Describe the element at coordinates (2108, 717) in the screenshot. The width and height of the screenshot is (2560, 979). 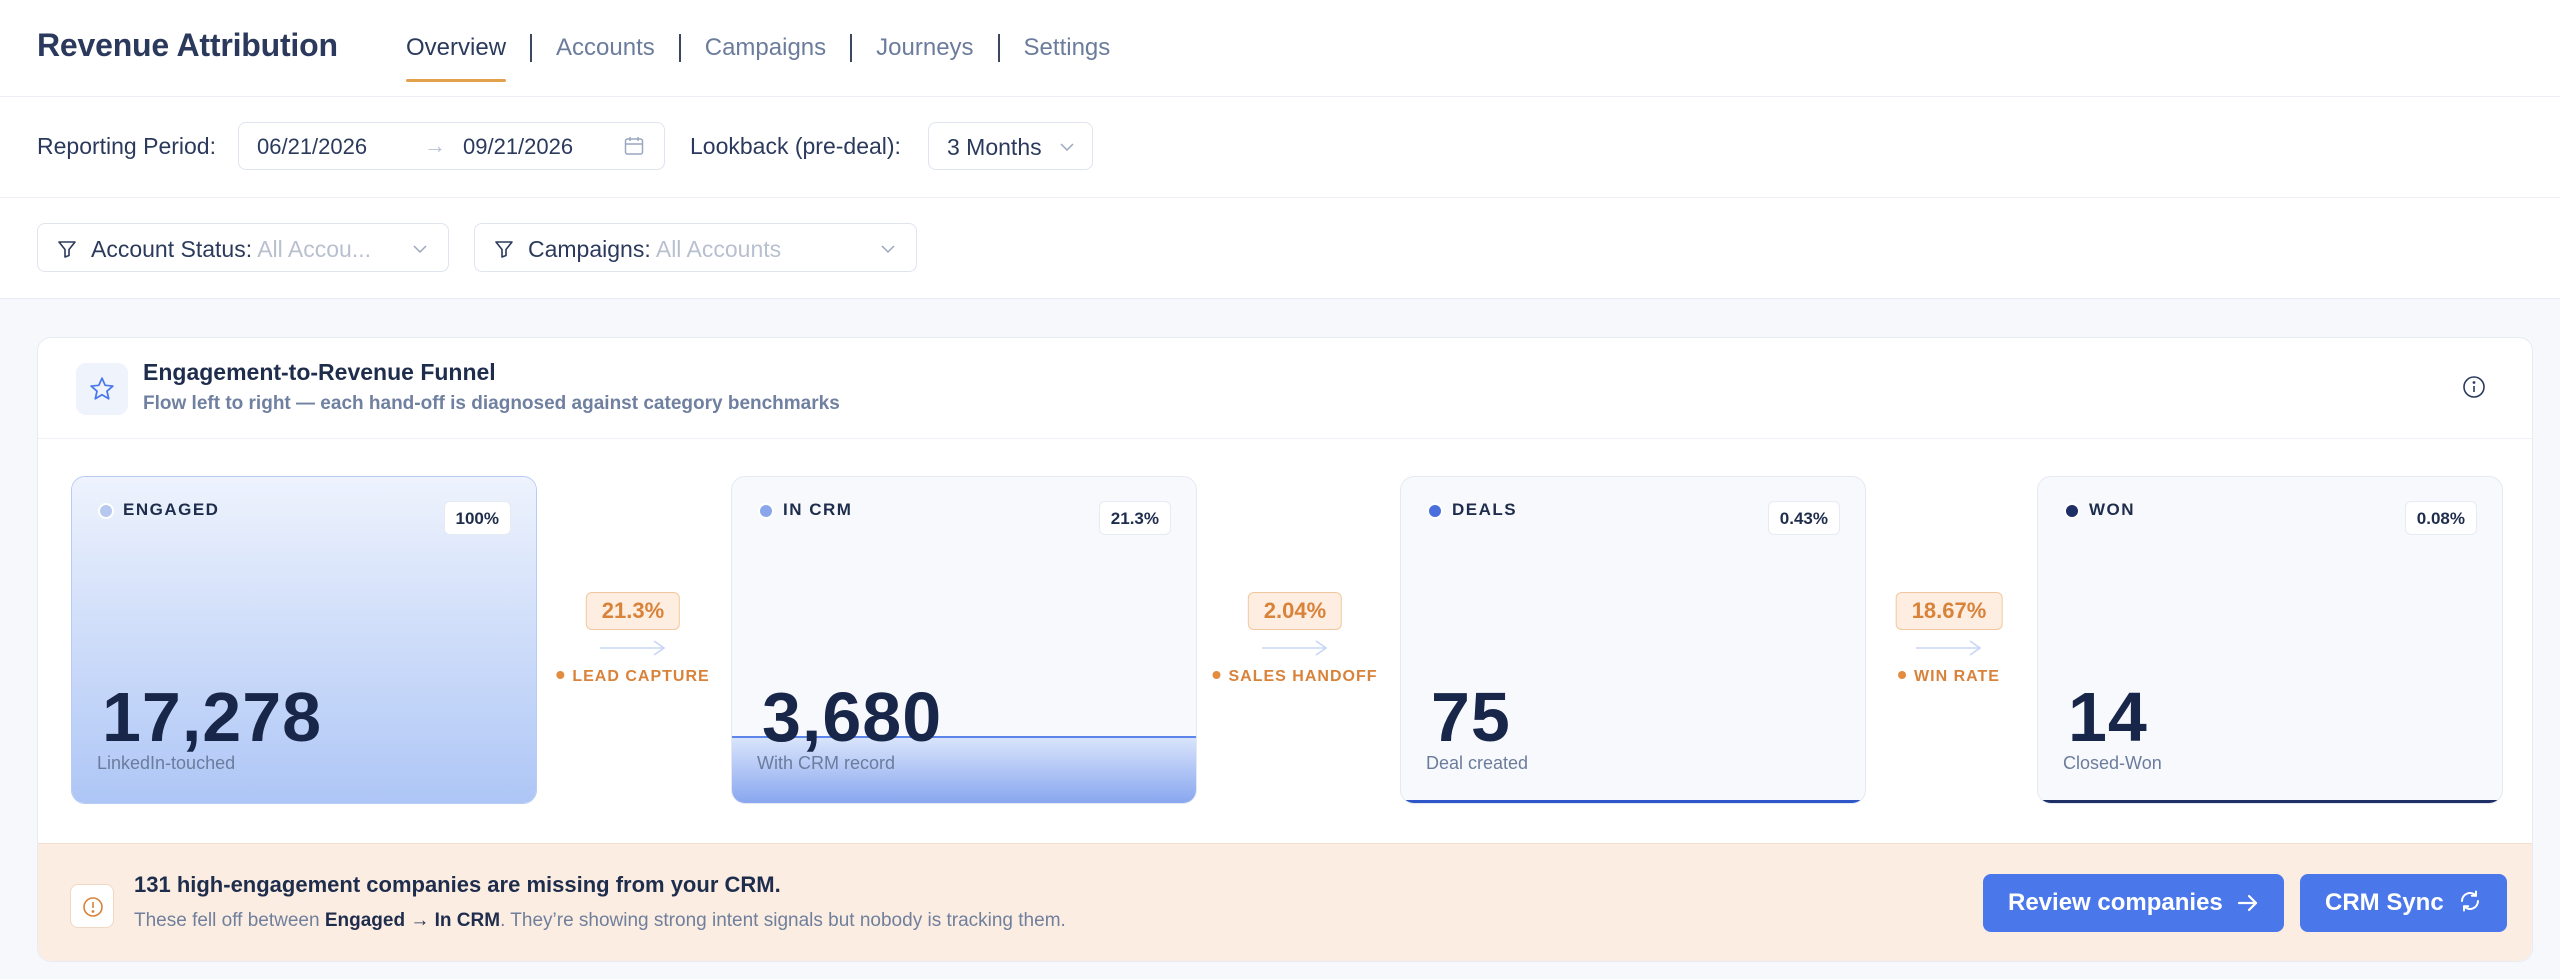
I see `stage-count: 14` at that location.